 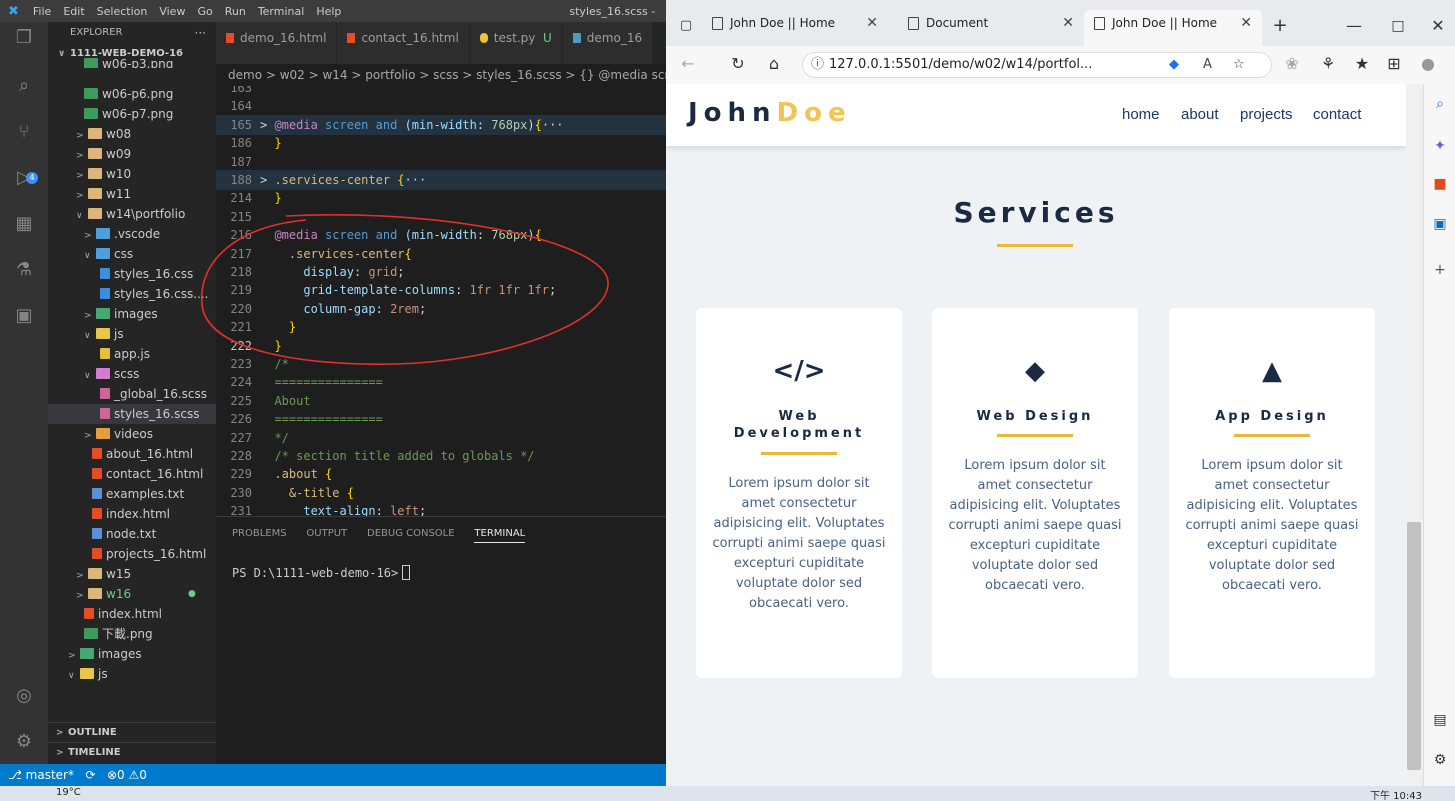 What do you see at coordinates (1396, 794) in the screenshot?
I see `taskbar-clock: 下午 10:43` at bounding box center [1396, 794].